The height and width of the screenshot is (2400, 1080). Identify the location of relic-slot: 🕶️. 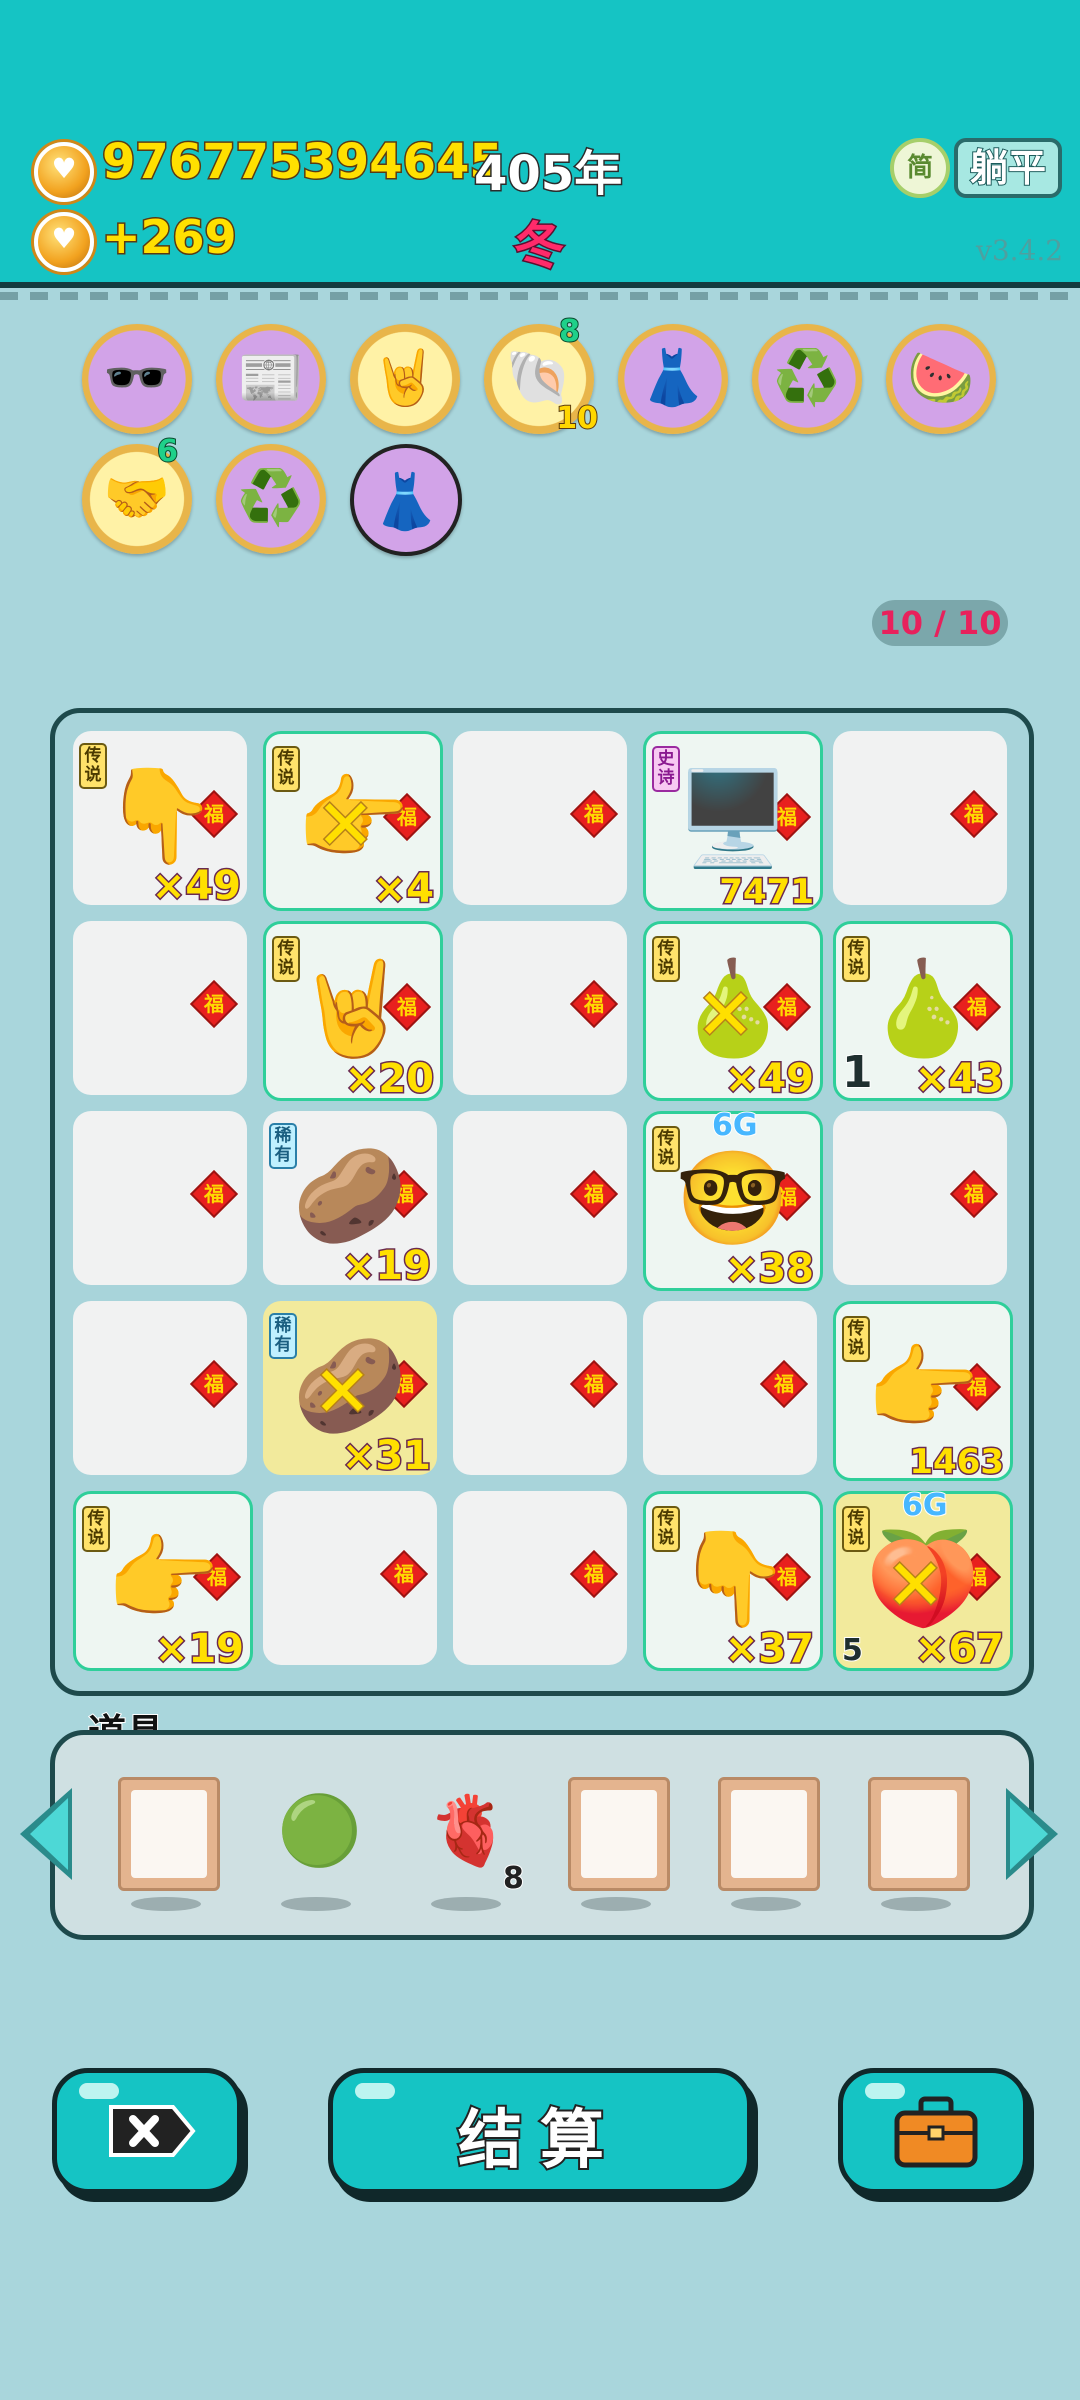
(137, 379).